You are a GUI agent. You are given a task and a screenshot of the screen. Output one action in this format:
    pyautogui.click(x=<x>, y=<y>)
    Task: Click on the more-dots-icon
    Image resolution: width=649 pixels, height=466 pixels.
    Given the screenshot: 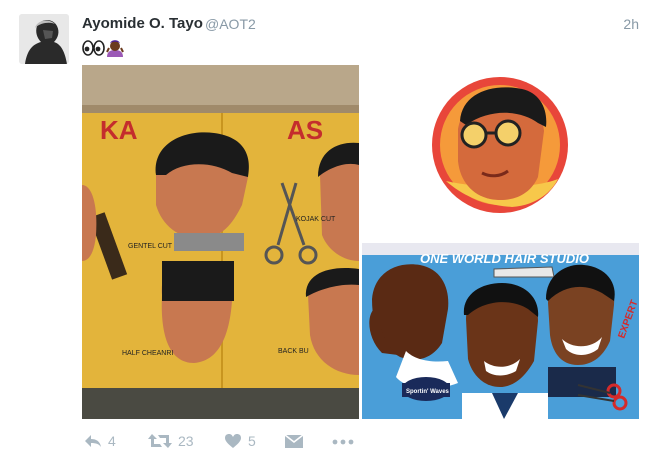 What is the action you would take?
    pyautogui.click(x=343, y=442)
    